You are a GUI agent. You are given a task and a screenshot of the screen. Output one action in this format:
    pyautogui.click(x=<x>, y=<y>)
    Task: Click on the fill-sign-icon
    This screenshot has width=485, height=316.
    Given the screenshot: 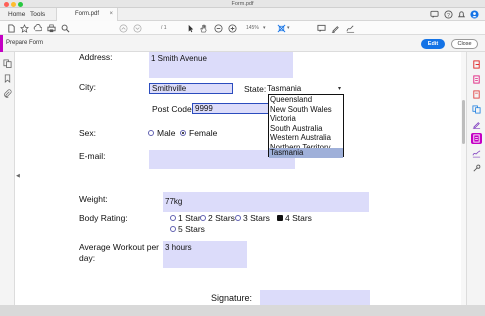 What is the action you would take?
    pyautogui.click(x=476, y=124)
    